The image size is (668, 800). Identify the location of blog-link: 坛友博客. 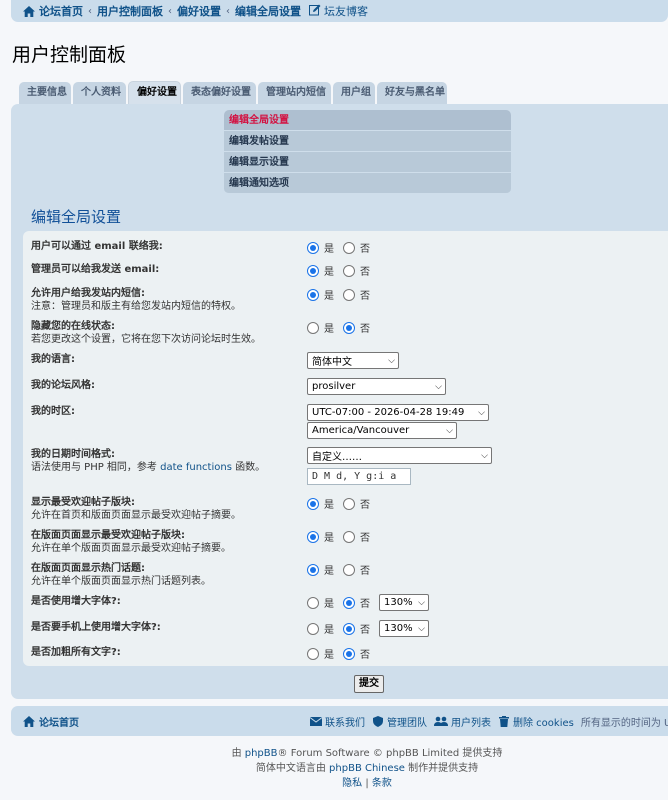
(338, 11).